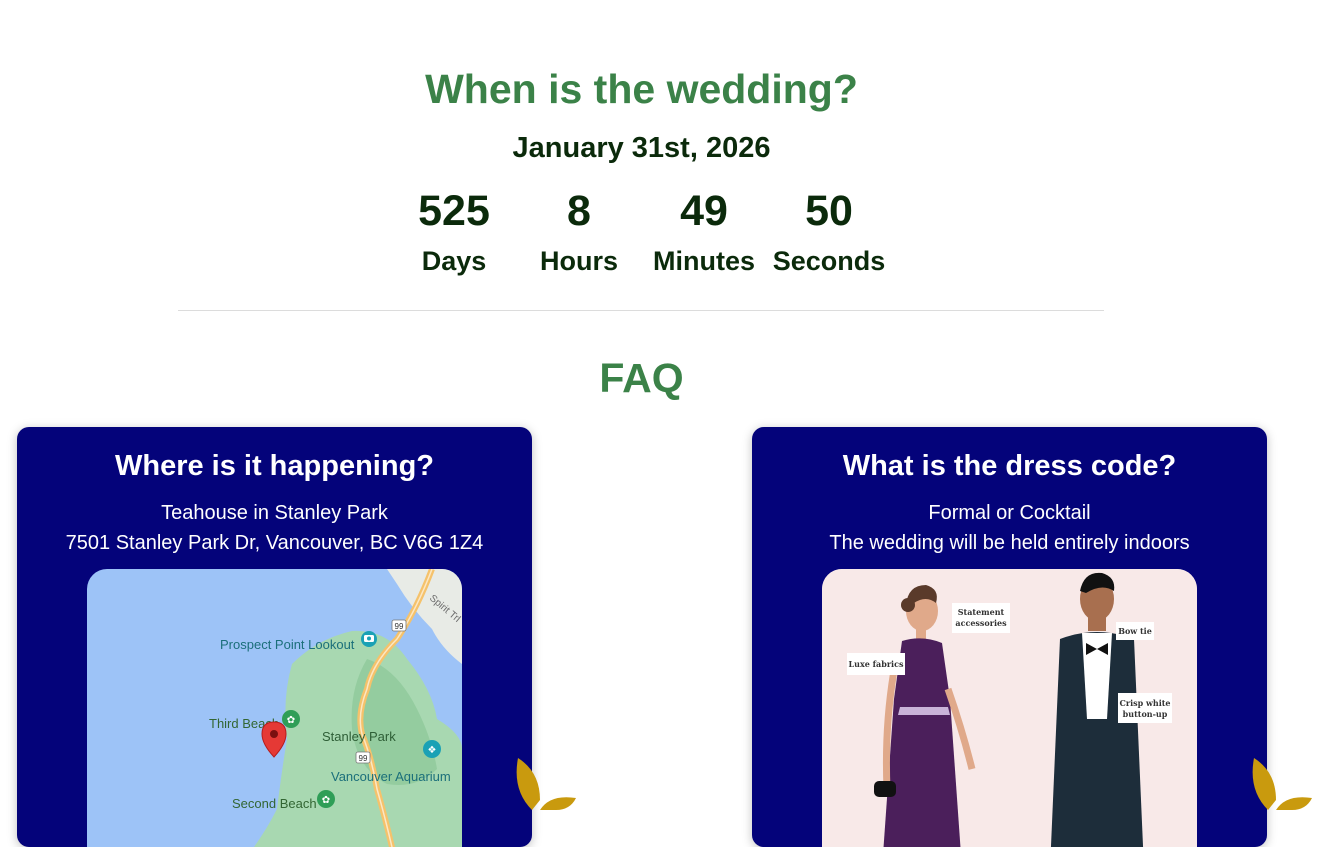 This screenshot has width=1319, height=847. I want to click on map-label-stanley-park: Stanley Park, so click(359, 736).